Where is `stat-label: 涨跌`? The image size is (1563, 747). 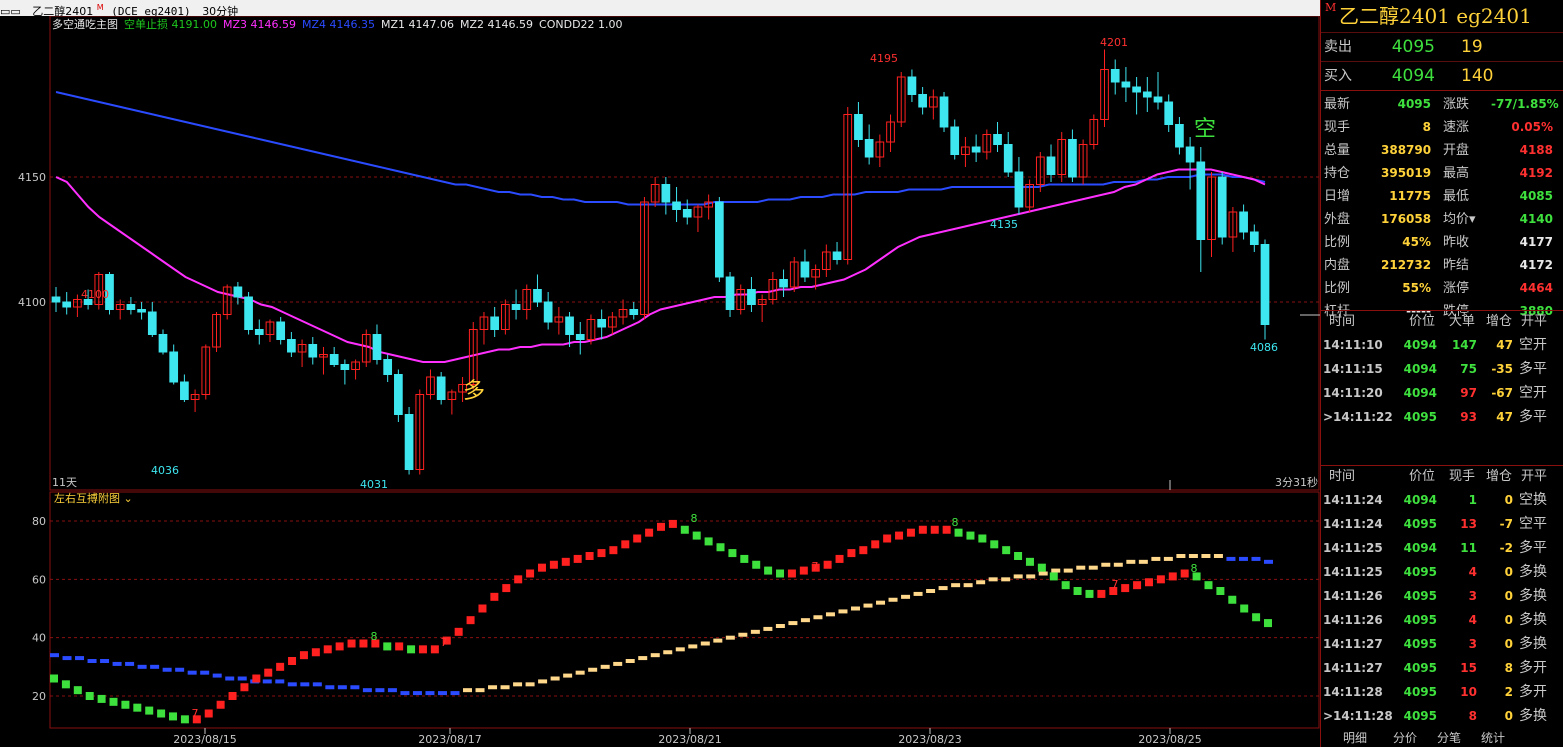
stat-label: 涨跌 is located at coordinates (1456, 104).